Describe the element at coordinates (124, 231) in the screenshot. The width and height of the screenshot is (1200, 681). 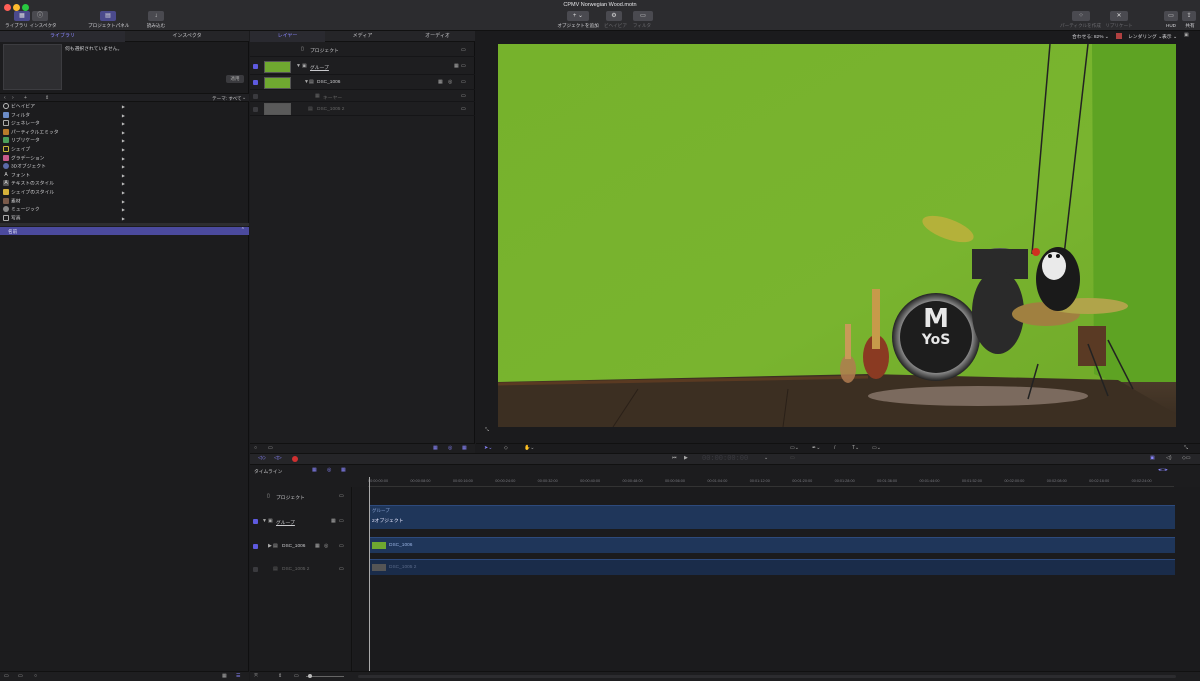
I see `list-header: 名前 ⌃` at that location.